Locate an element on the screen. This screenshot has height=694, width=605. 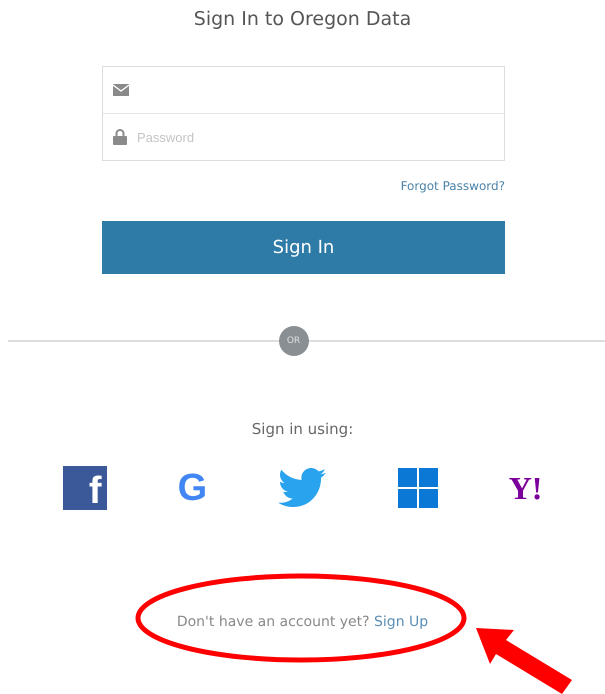
lock-icon is located at coordinates (120, 137).